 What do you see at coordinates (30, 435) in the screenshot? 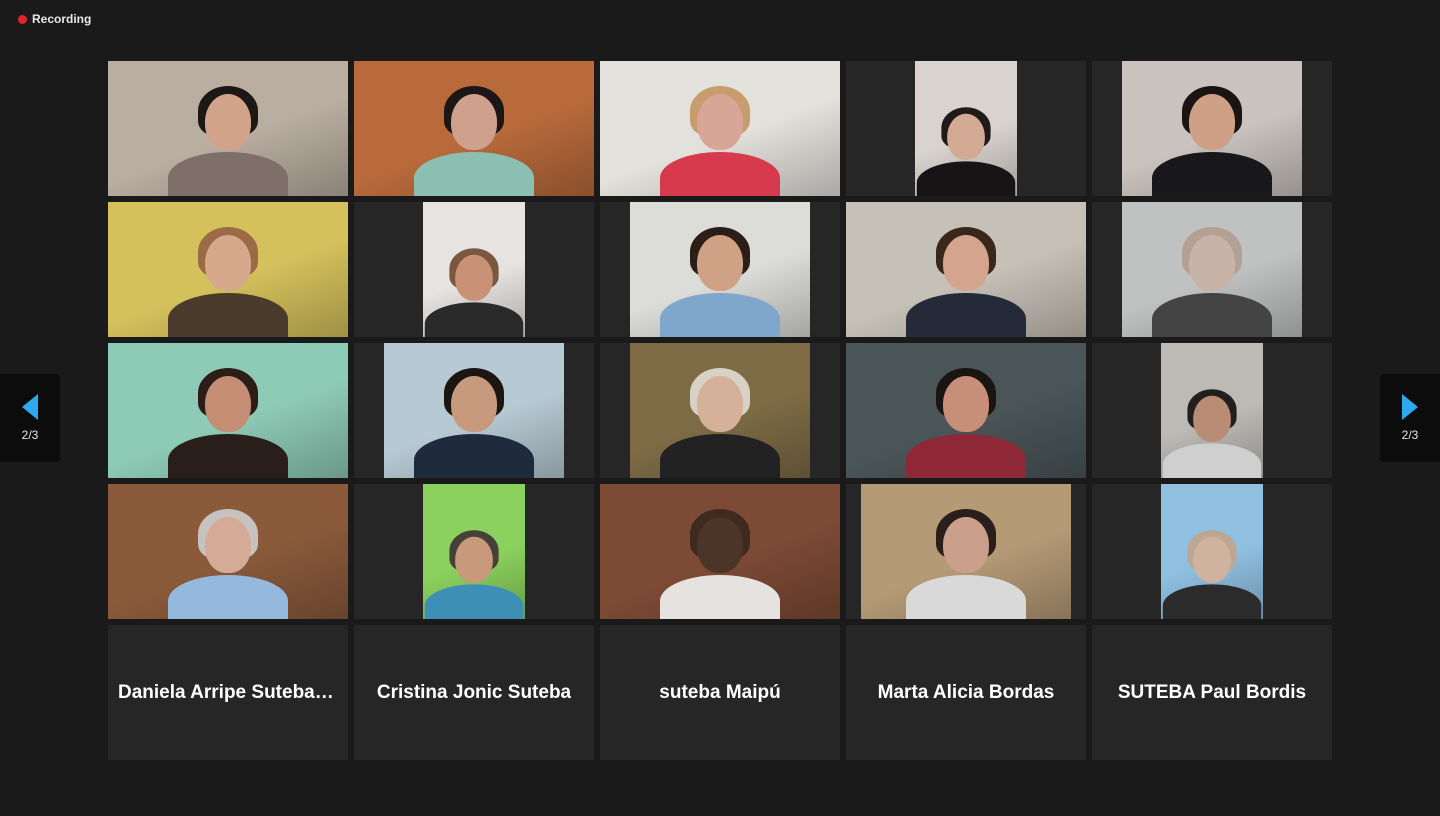
I see `page-indicator-left: 2/3` at bounding box center [30, 435].